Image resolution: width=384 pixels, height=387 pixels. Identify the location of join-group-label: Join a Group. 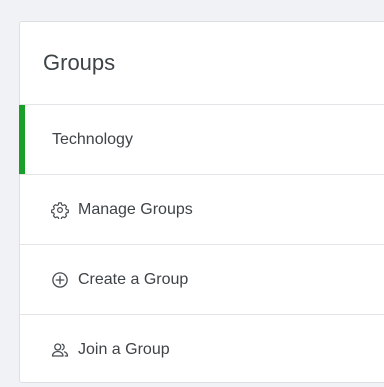
(124, 349).